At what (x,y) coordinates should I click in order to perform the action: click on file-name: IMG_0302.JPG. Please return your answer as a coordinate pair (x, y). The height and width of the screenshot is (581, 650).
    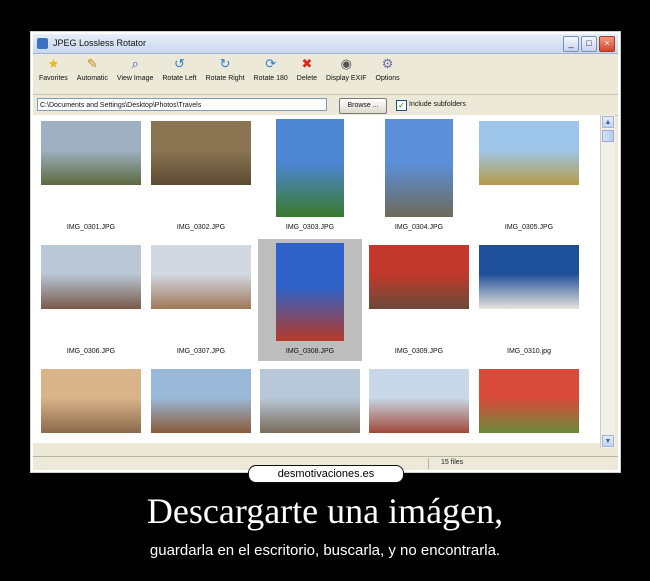
    Looking at the image, I should click on (201, 227).